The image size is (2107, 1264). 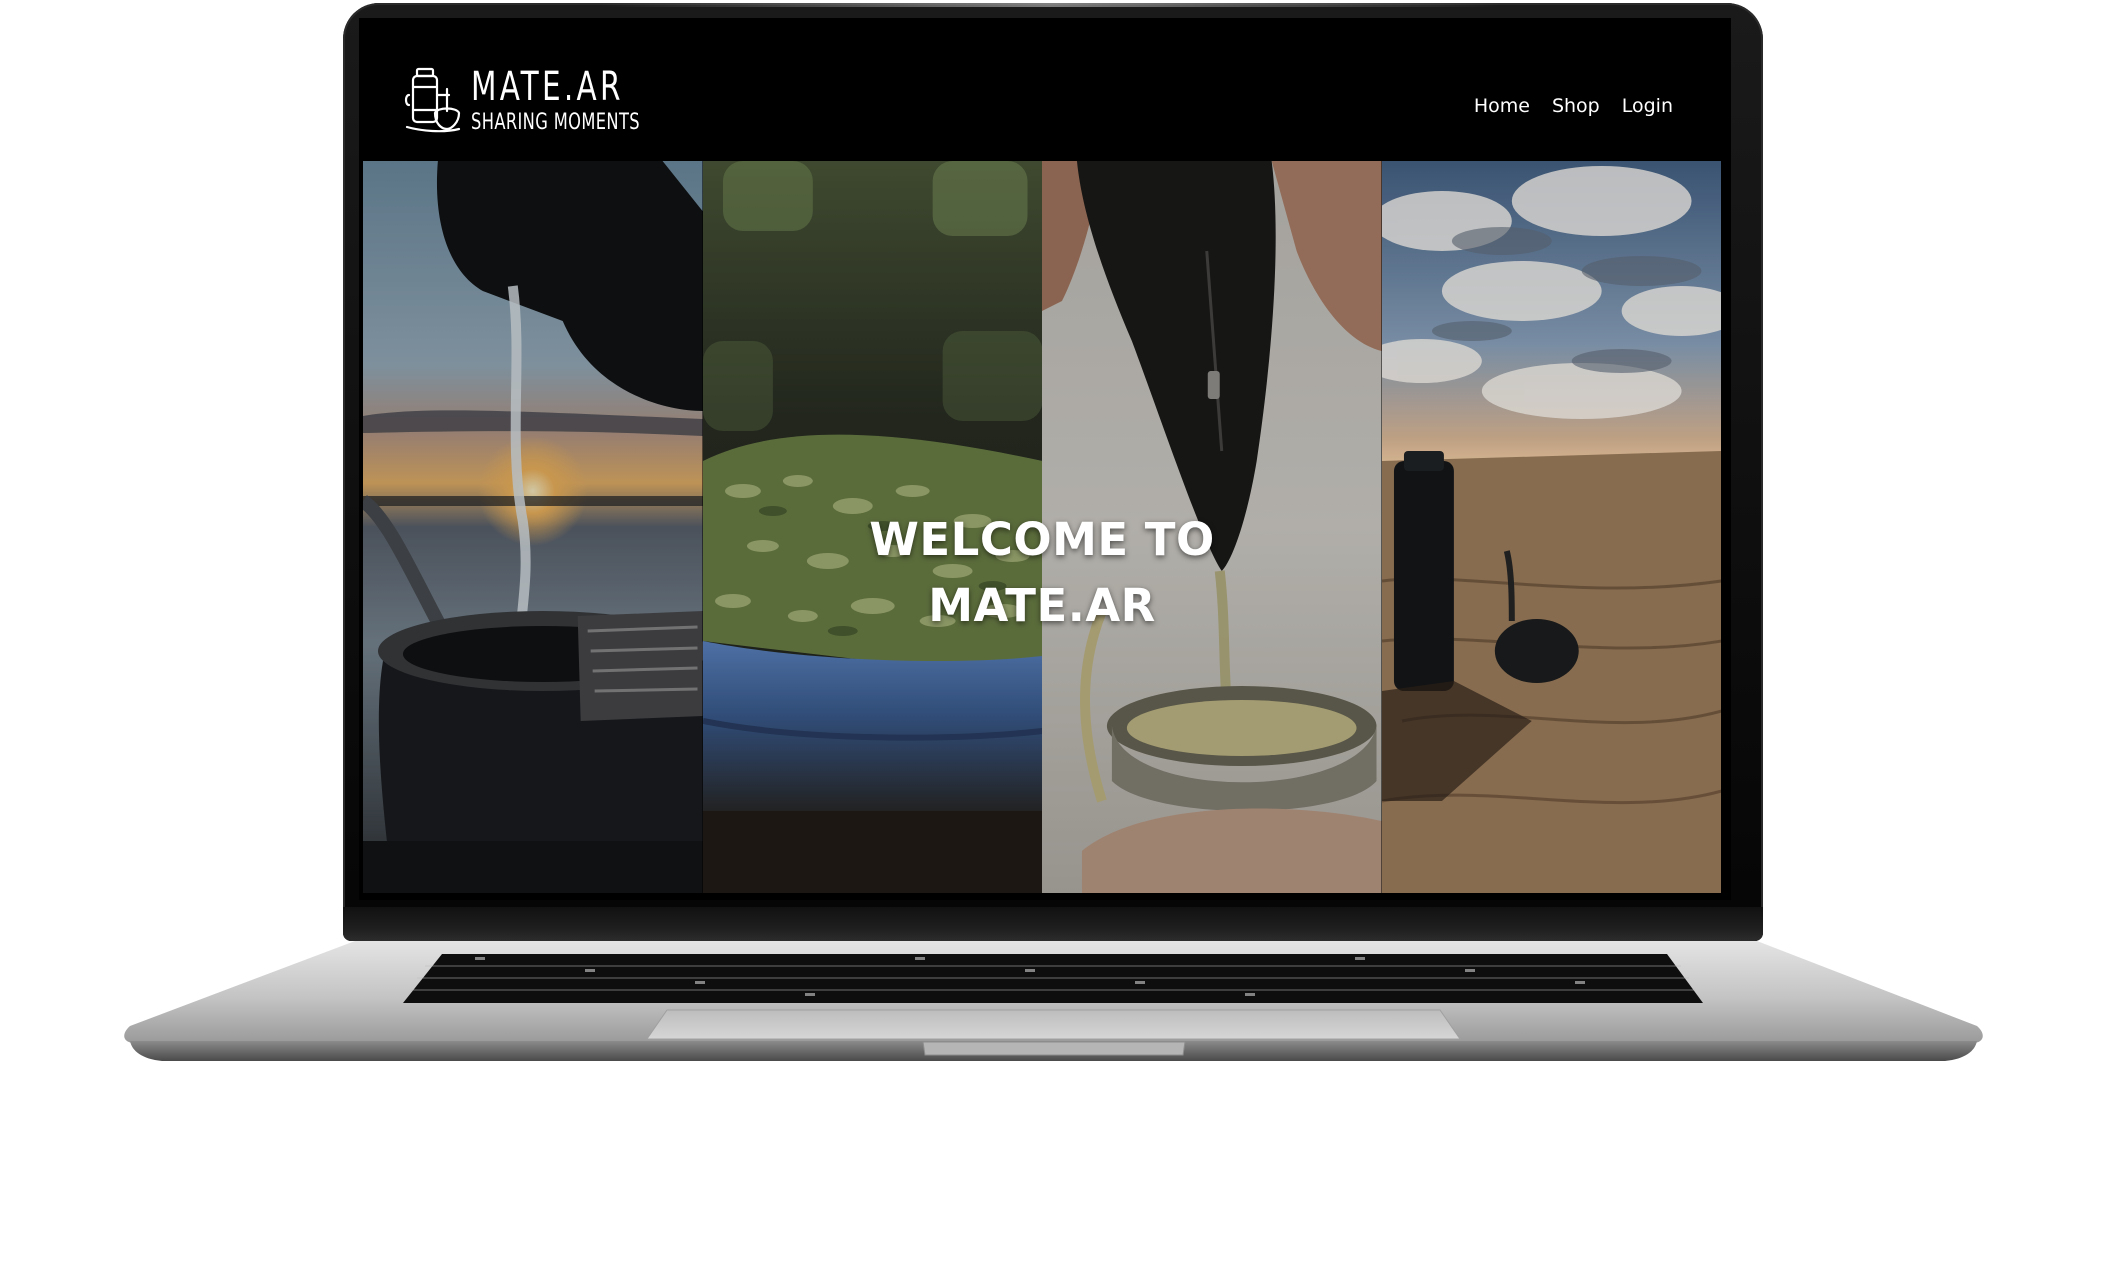 I want to click on logo-text: MATE.AR SHARING MOMENTS, so click(x=585, y=100).